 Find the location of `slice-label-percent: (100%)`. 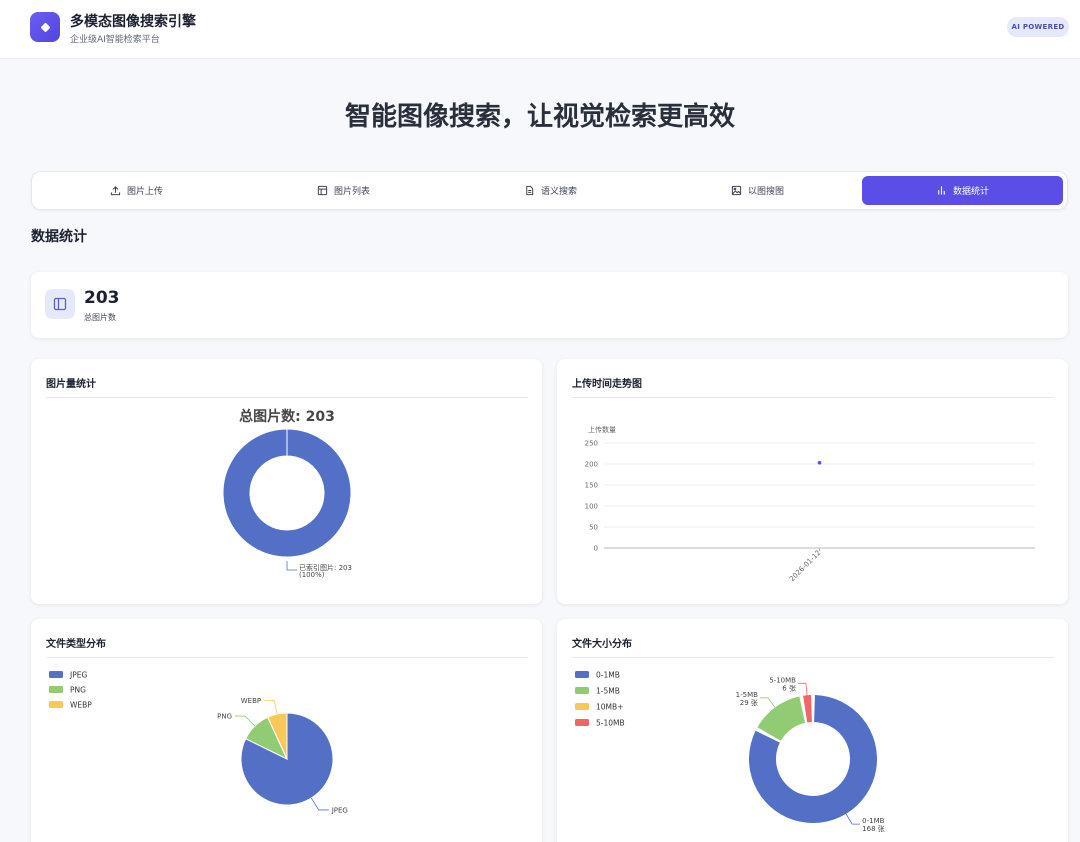

slice-label-percent: (100%) is located at coordinates (312, 575).